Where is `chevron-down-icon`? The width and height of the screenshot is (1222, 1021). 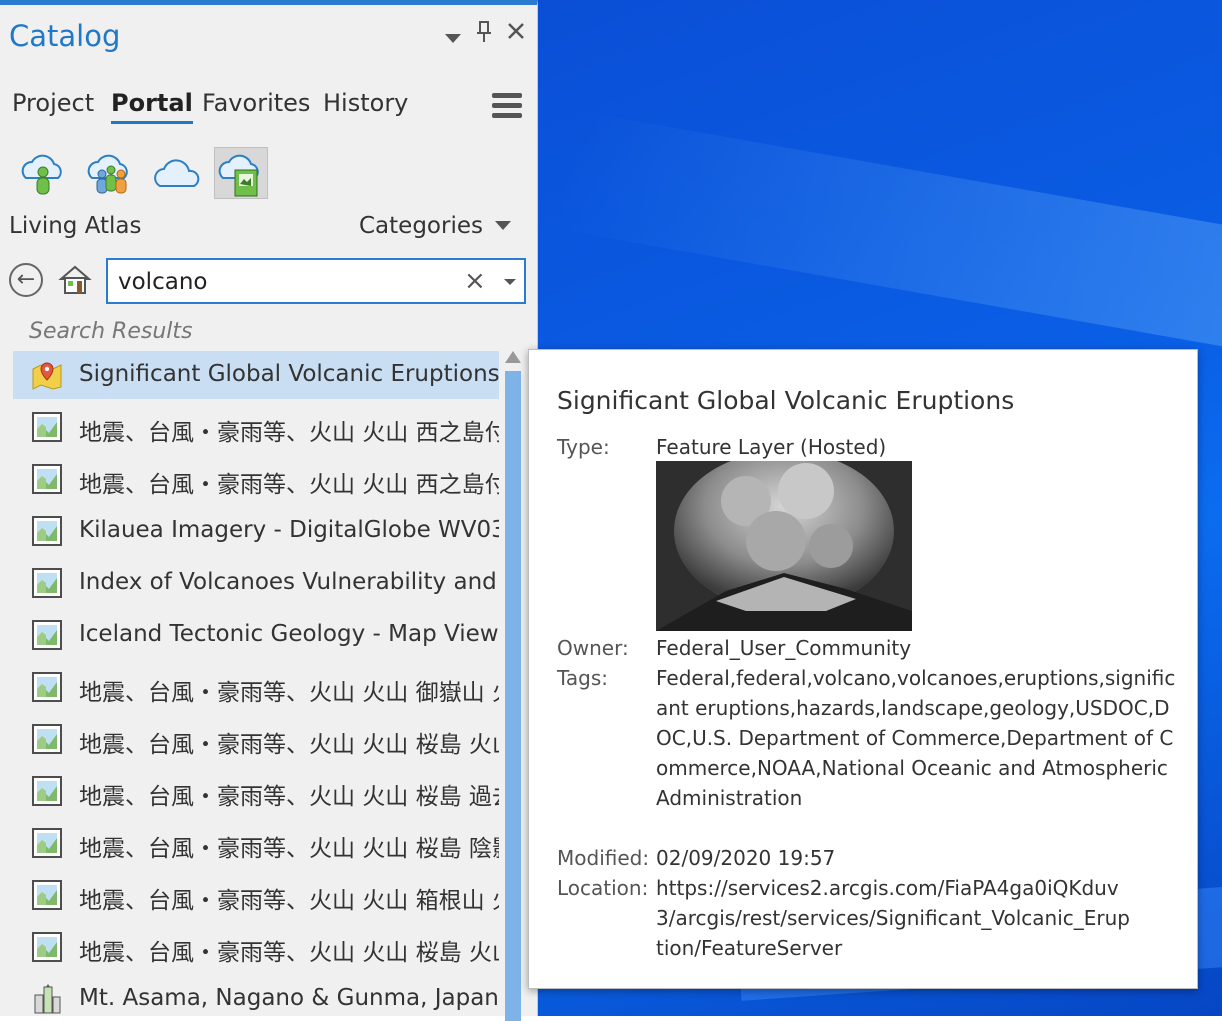 chevron-down-icon is located at coordinates (503, 225).